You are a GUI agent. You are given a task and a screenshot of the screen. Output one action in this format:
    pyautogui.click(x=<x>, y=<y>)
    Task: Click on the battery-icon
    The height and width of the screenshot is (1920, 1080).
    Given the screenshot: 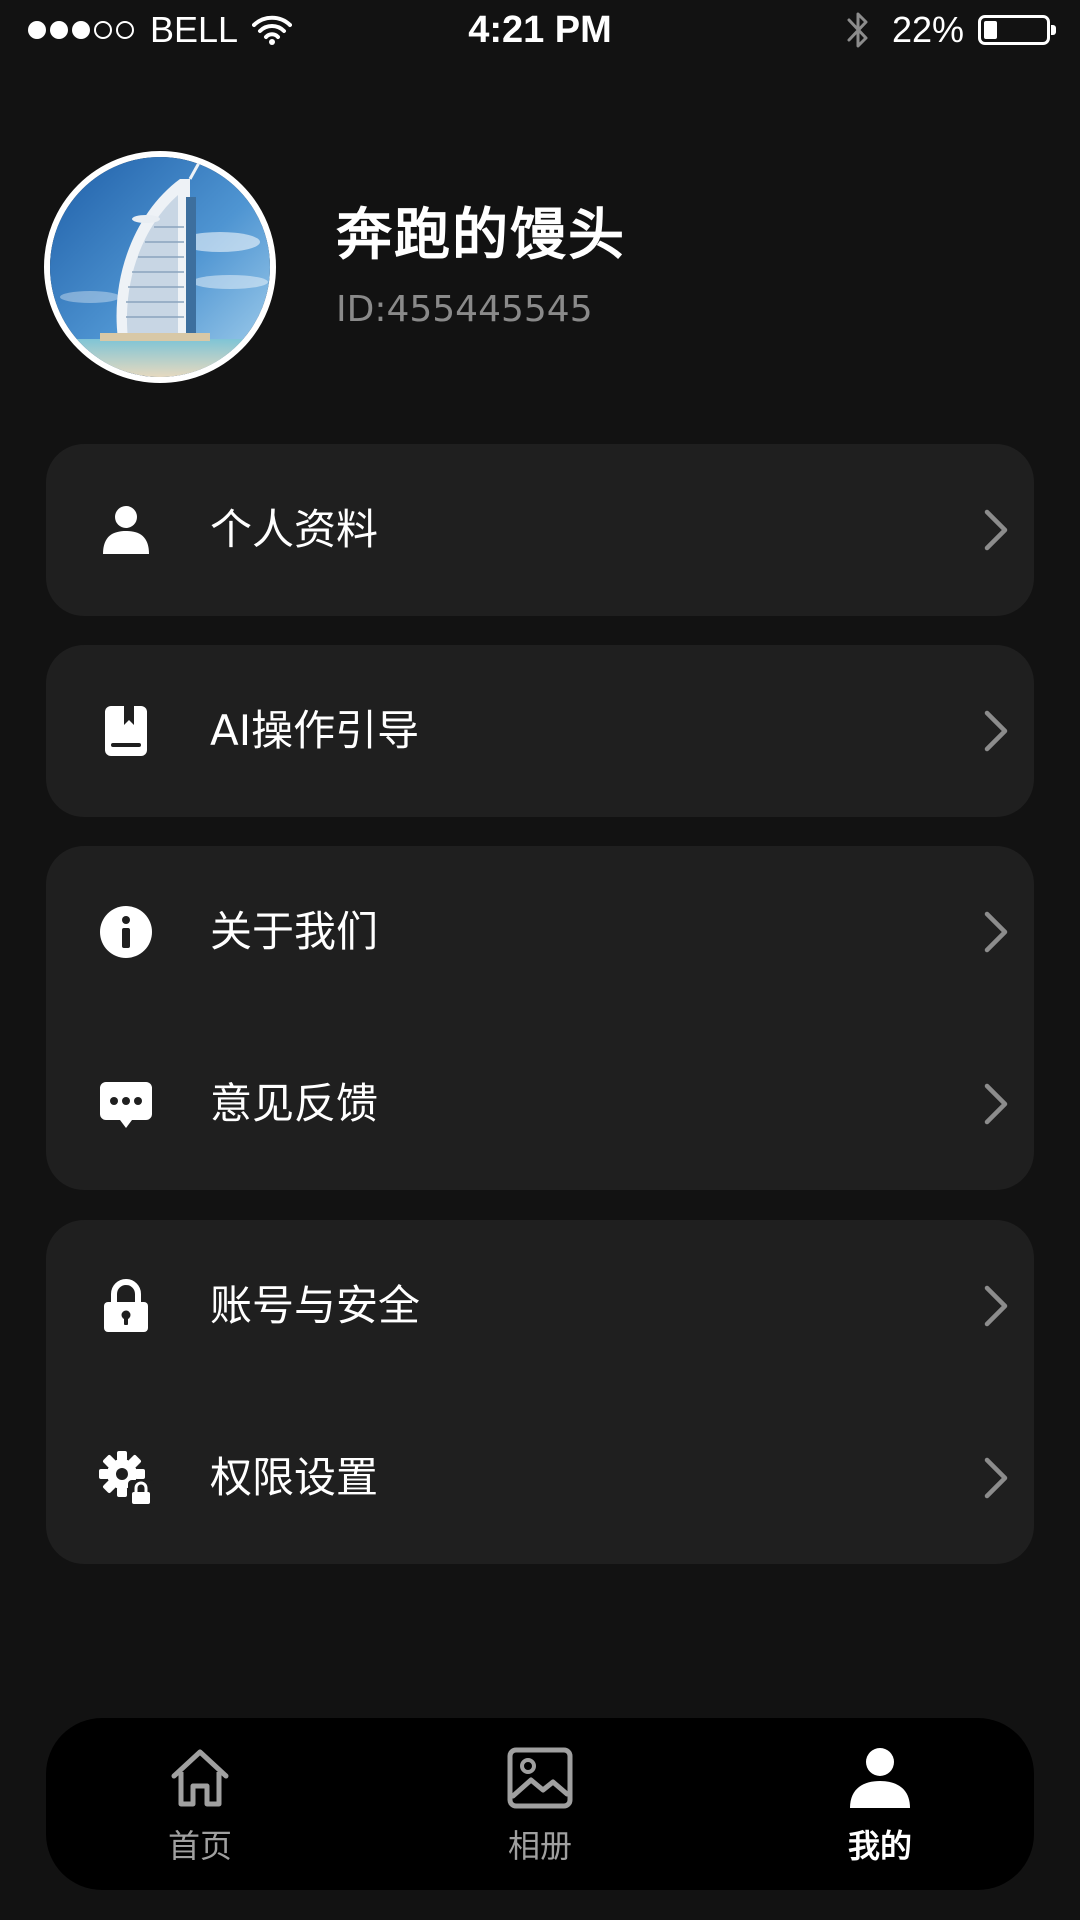 What is the action you would take?
    pyautogui.click(x=1017, y=30)
    